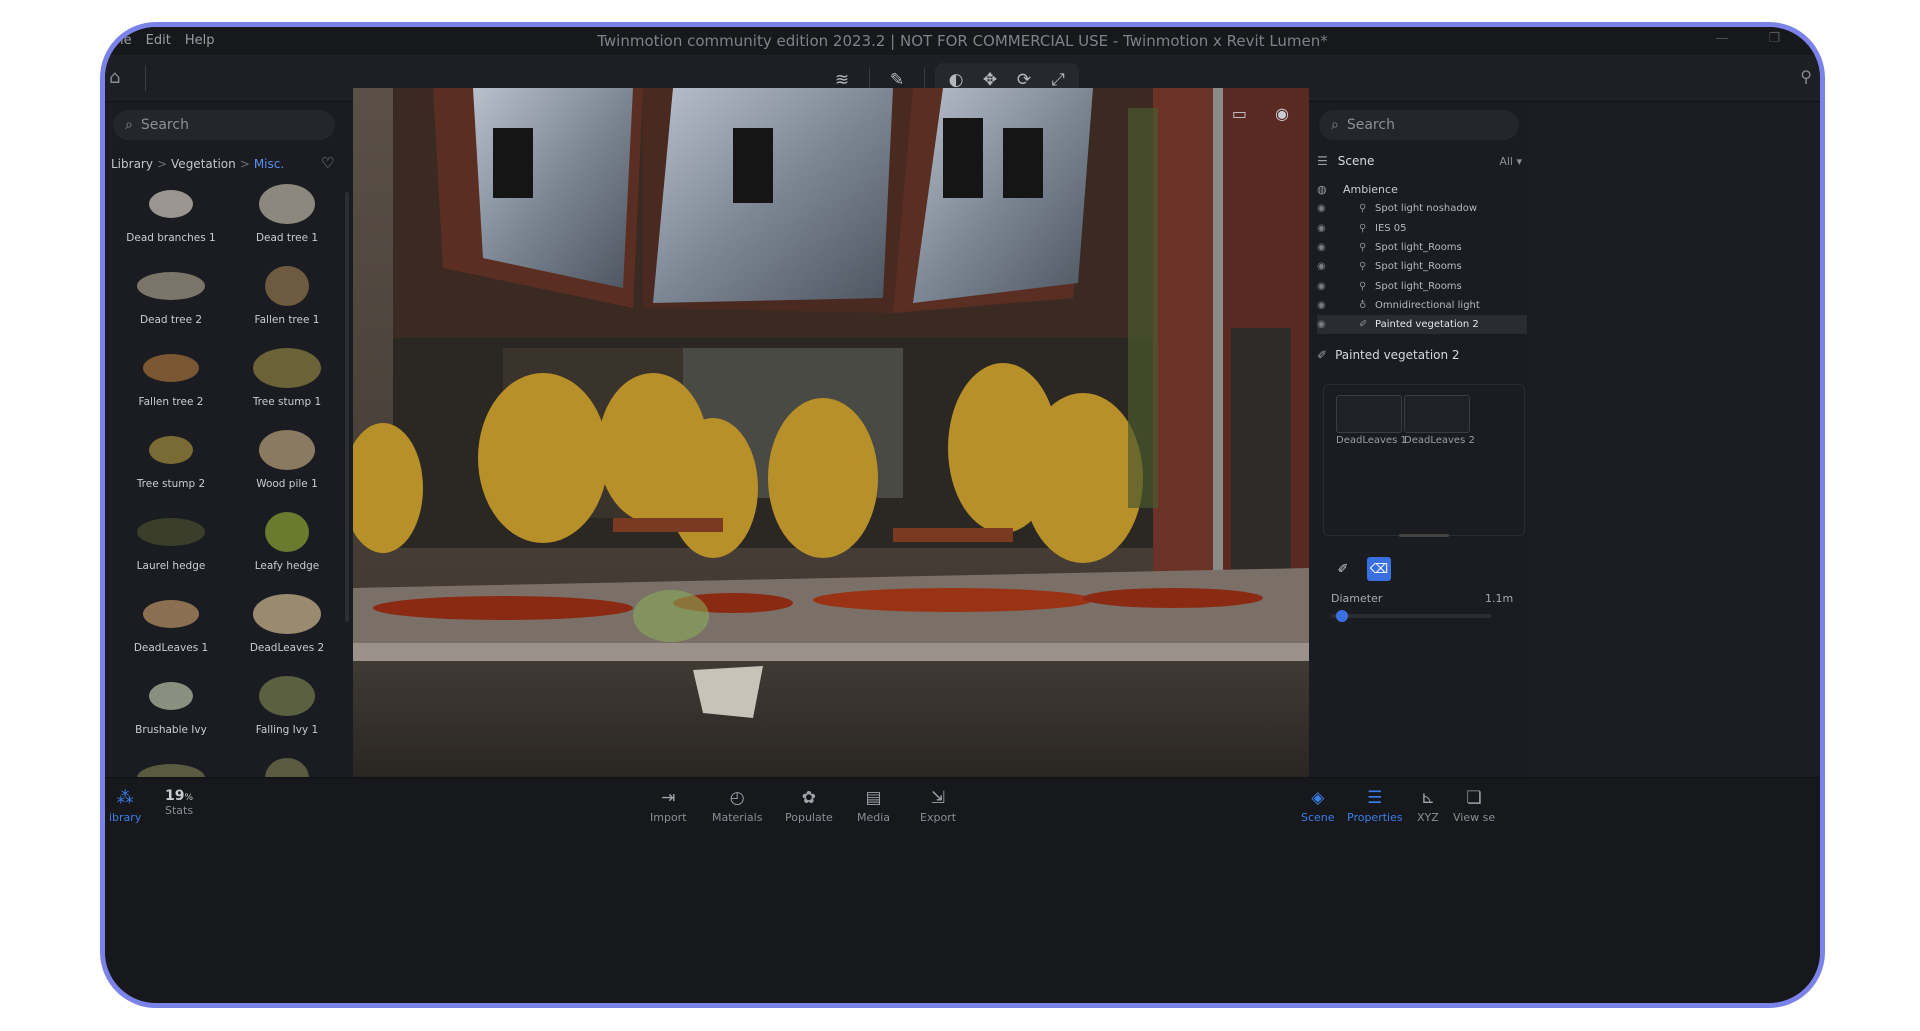  I want to click on breadcrumb-item-current: Misc., so click(269, 164).